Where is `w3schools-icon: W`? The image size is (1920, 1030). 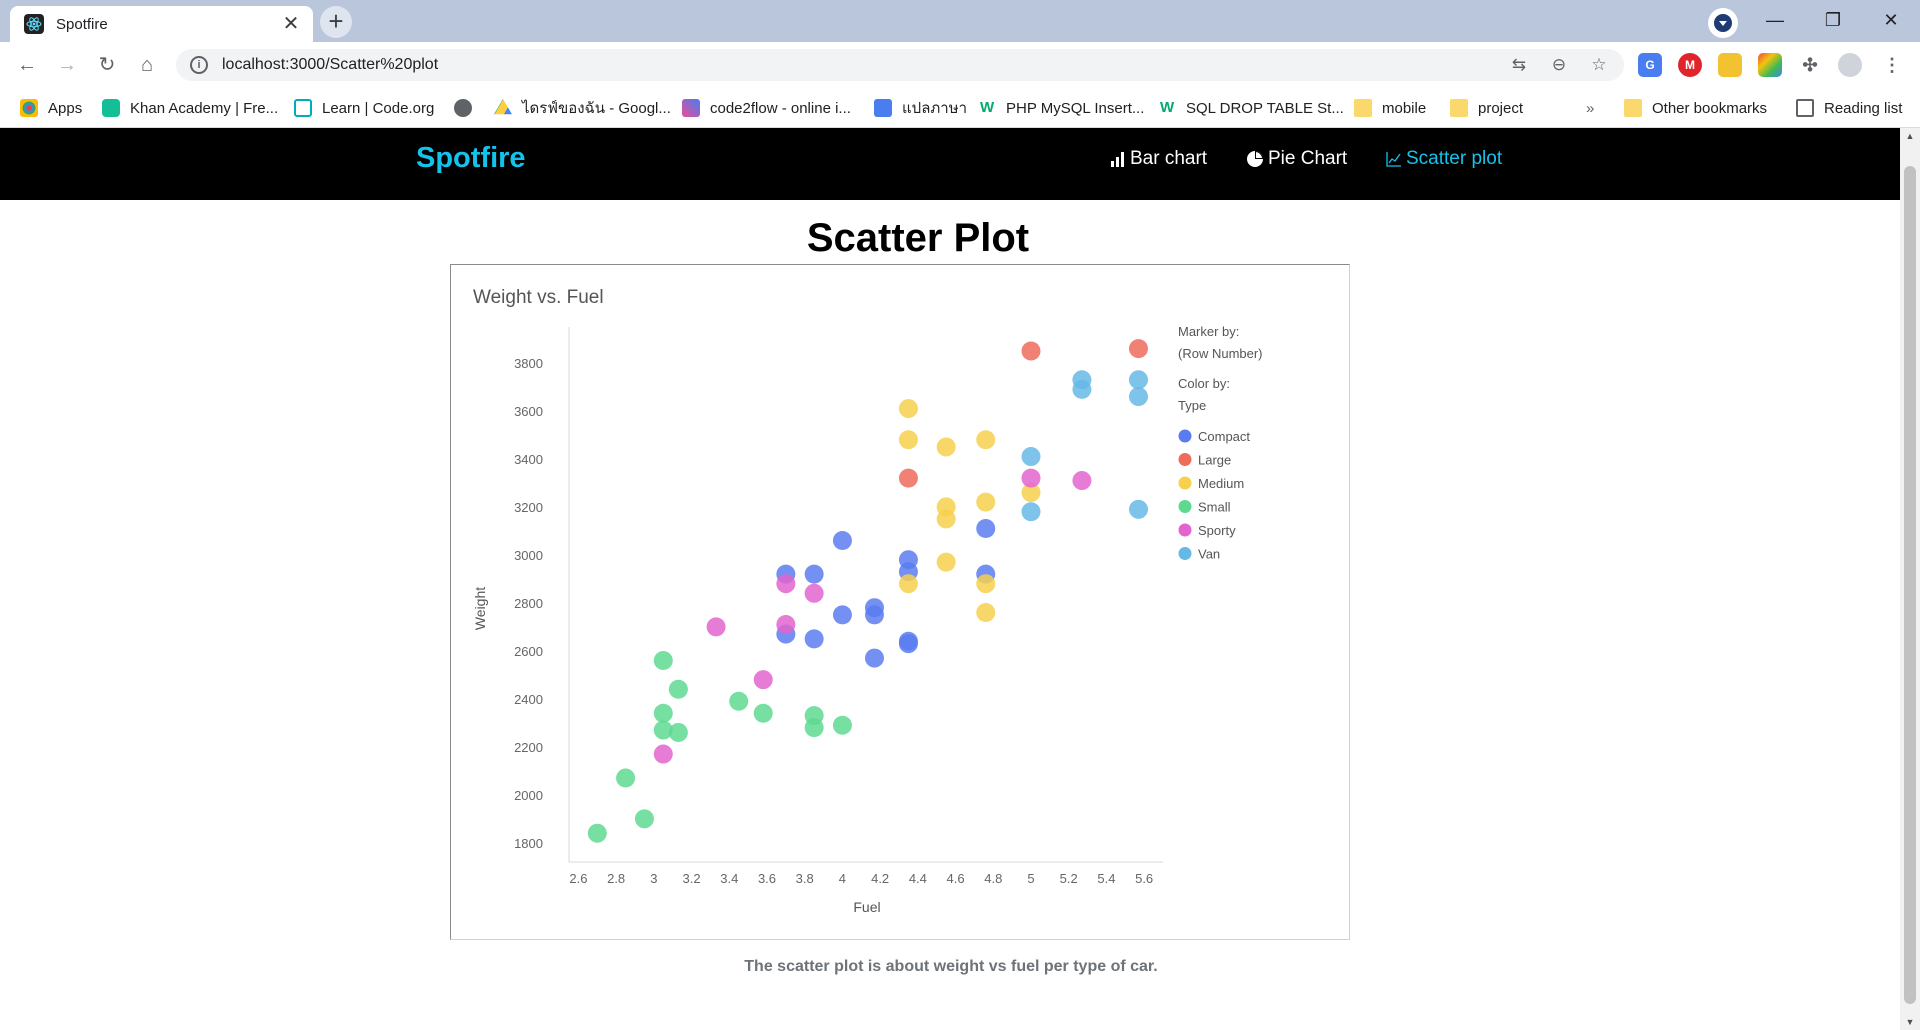 w3schools-icon: W is located at coordinates (1167, 107).